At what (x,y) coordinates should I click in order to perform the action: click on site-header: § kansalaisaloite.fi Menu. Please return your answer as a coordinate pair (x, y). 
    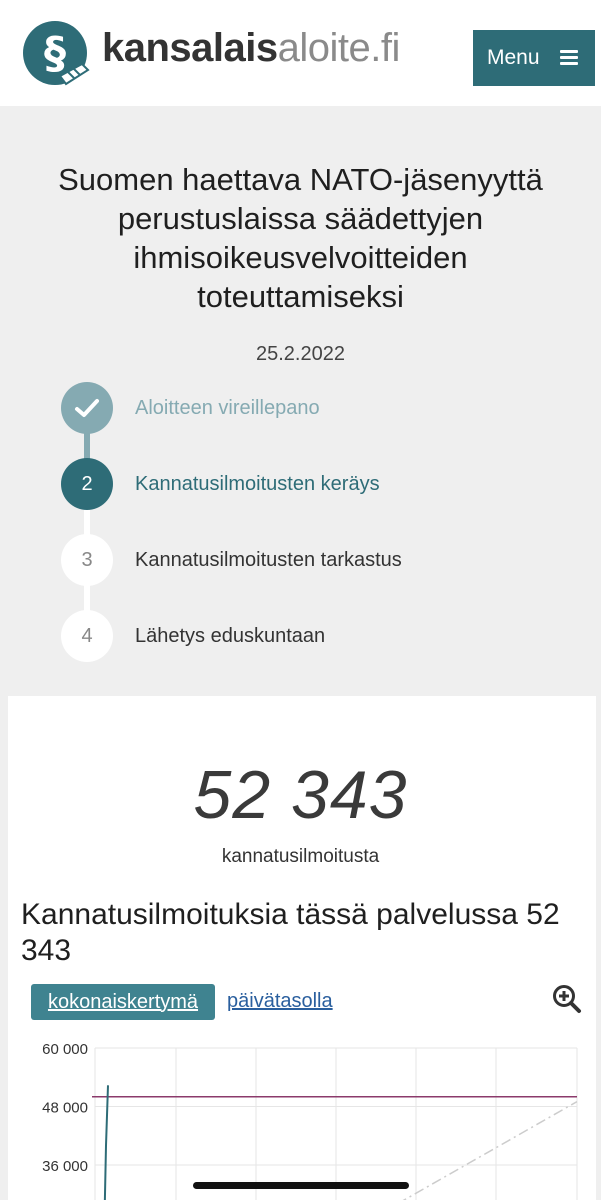
    Looking at the image, I should click on (300, 53).